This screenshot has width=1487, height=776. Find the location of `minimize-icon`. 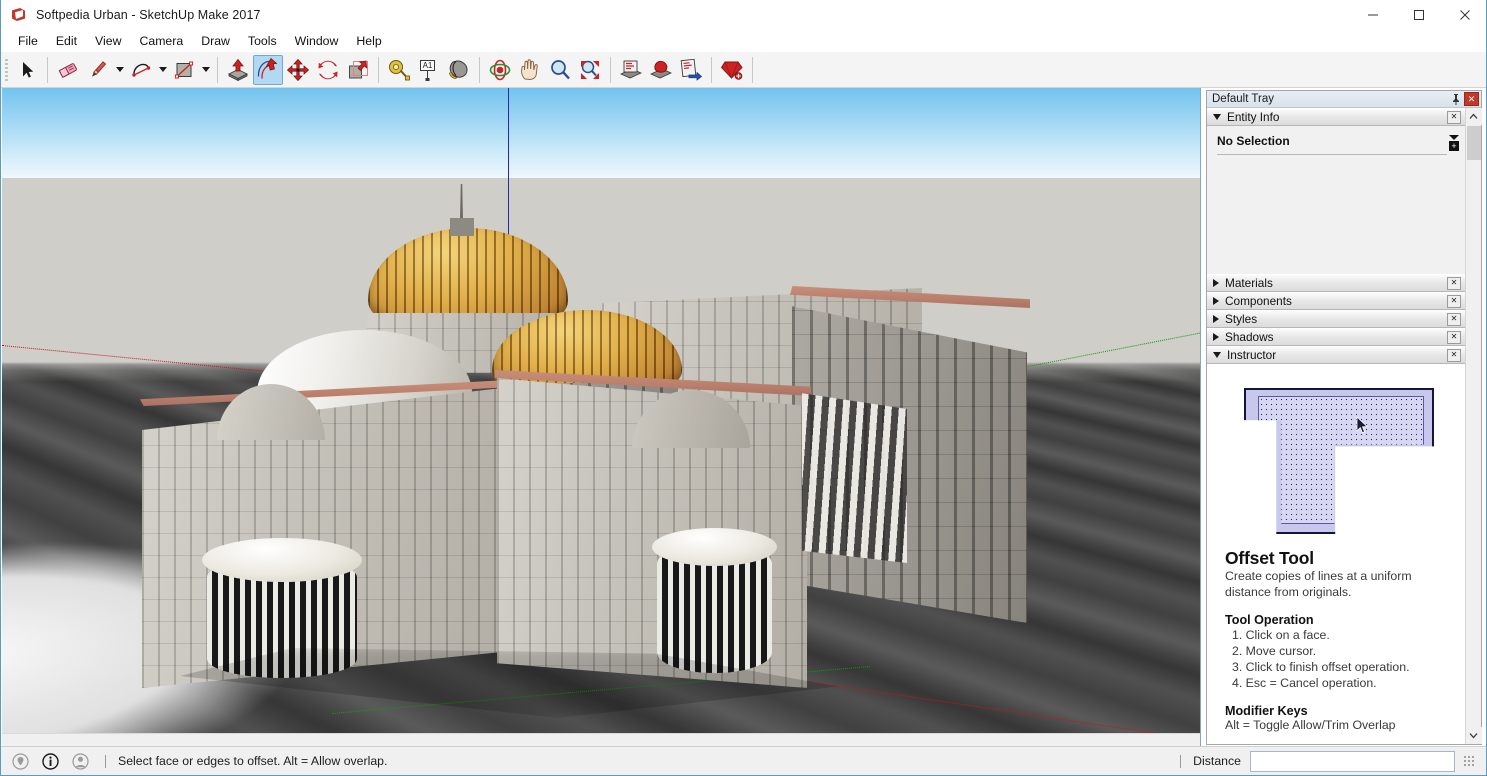

minimize-icon is located at coordinates (1373, 15).